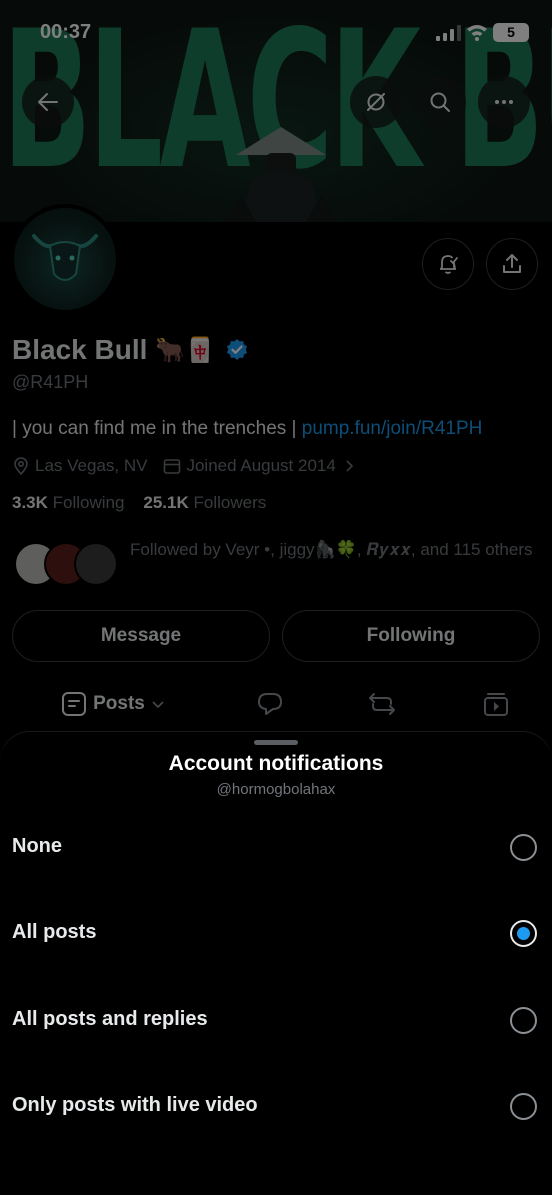 The height and width of the screenshot is (1195, 552). What do you see at coordinates (54, 932) in the screenshot?
I see `option-label: All posts` at bounding box center [54, 932].